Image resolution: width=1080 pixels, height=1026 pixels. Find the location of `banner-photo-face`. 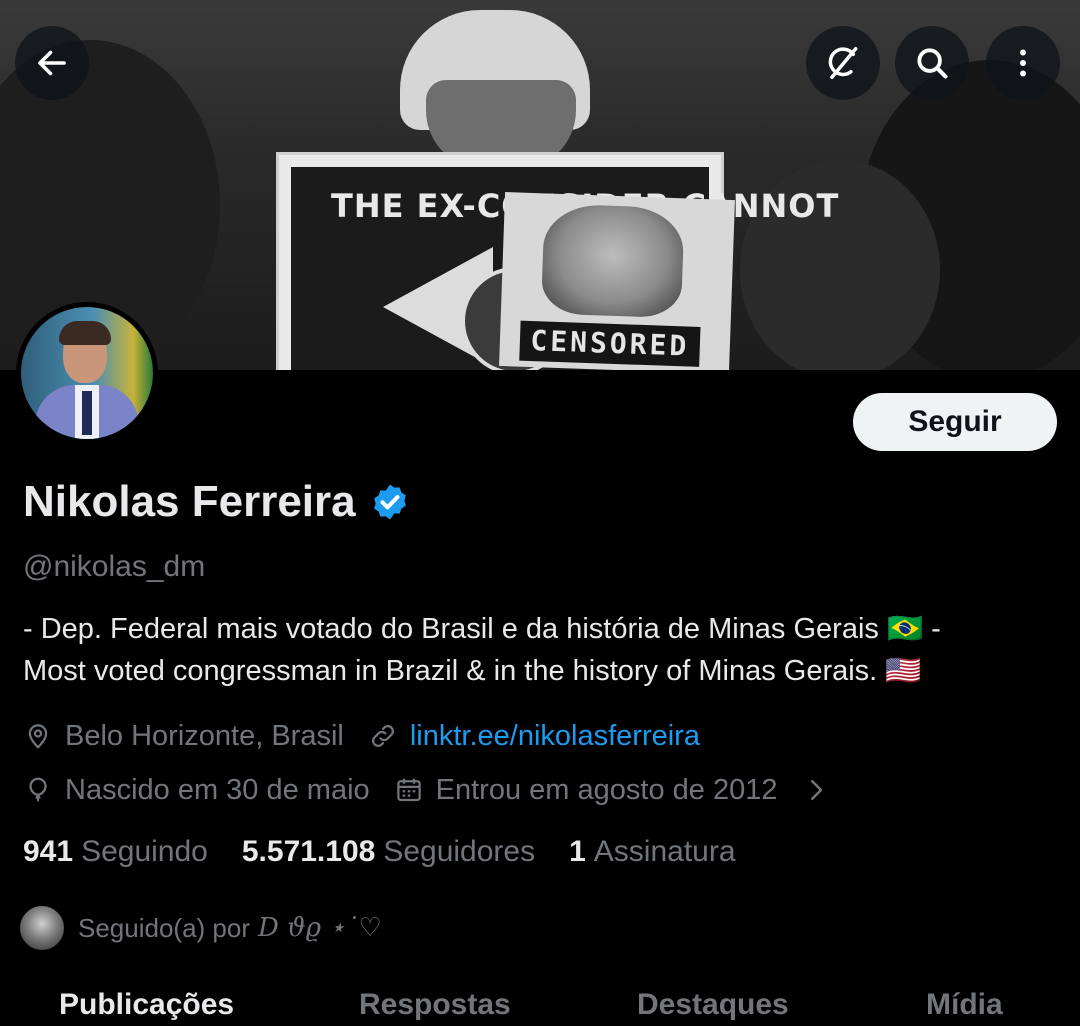

banner-photo-face is located at coordinates (612, 261).